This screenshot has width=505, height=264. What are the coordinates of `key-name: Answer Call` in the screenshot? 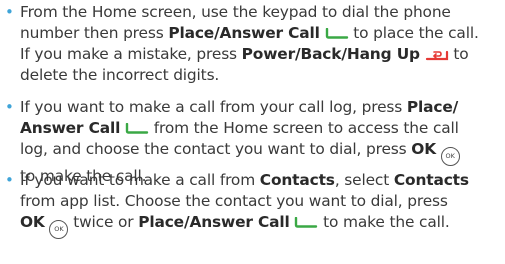 It's located at (70, 128).